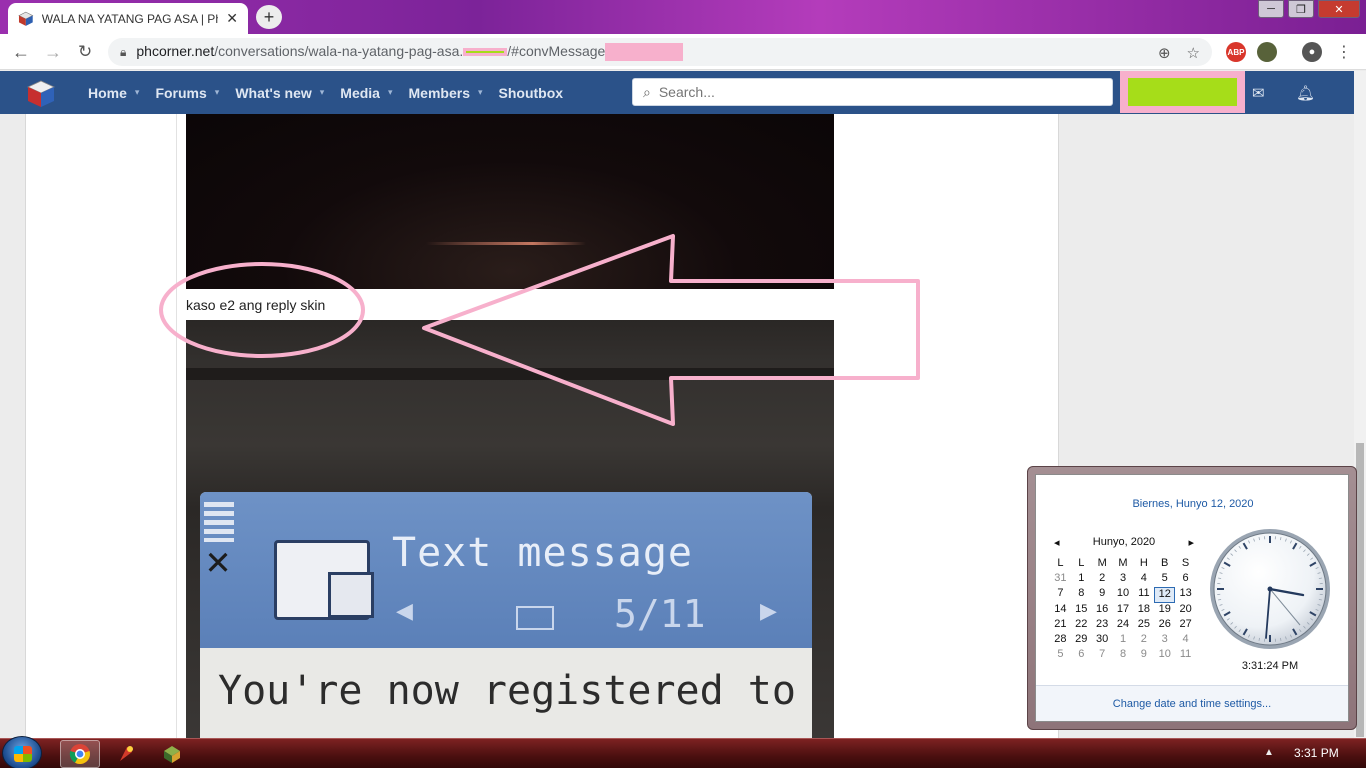 This screenshot has height=768, width=1366. What do you see at coordinates (1081, 640) in the screenshot?
I see `calendar-day: 29` at bounding box center [1081, 640].